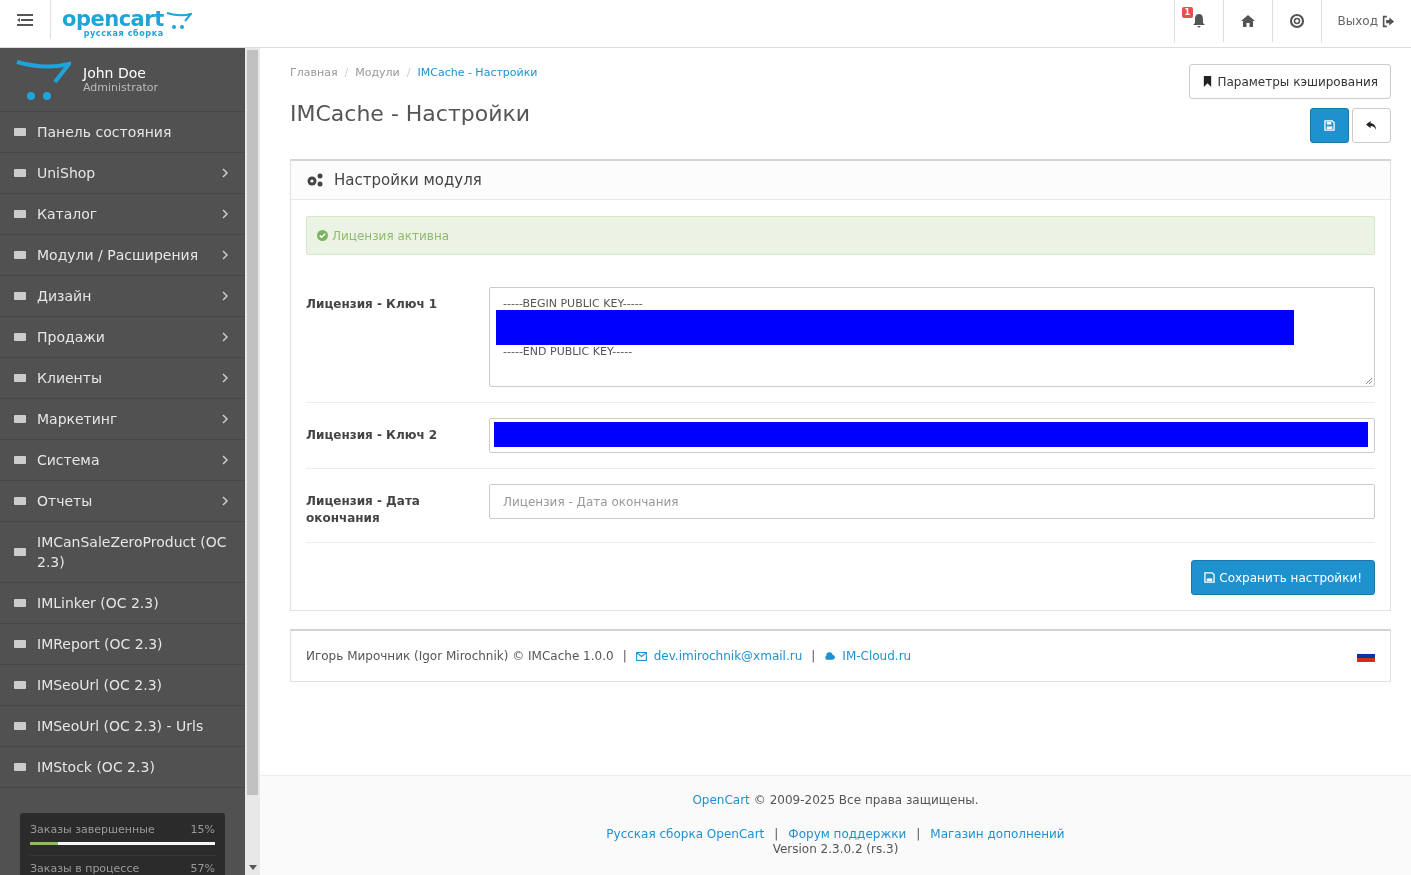 Image resolution: width=1411 pixels, height=875 pixels. Describe the element at coordinates (25, 19) in the screenshot. I see `menu-icon` at that location.